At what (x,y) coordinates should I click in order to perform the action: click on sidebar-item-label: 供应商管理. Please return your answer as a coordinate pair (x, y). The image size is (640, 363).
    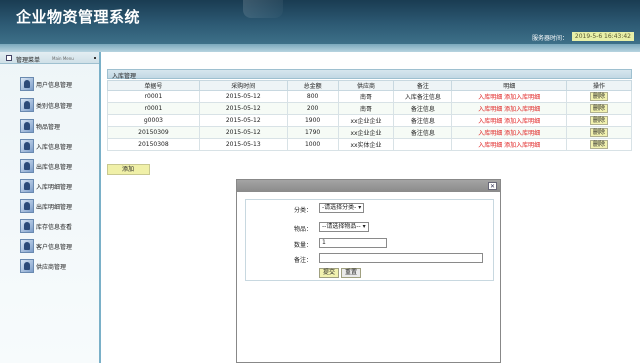
    Looking at the image, I should click on (51, 267).